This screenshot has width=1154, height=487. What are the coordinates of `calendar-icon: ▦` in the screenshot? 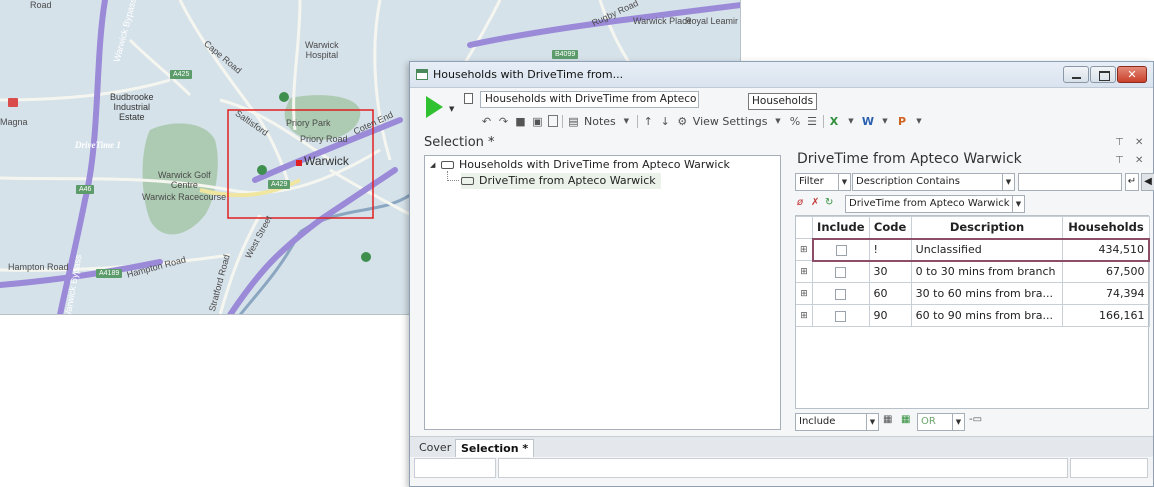 It's located at (887, 419).